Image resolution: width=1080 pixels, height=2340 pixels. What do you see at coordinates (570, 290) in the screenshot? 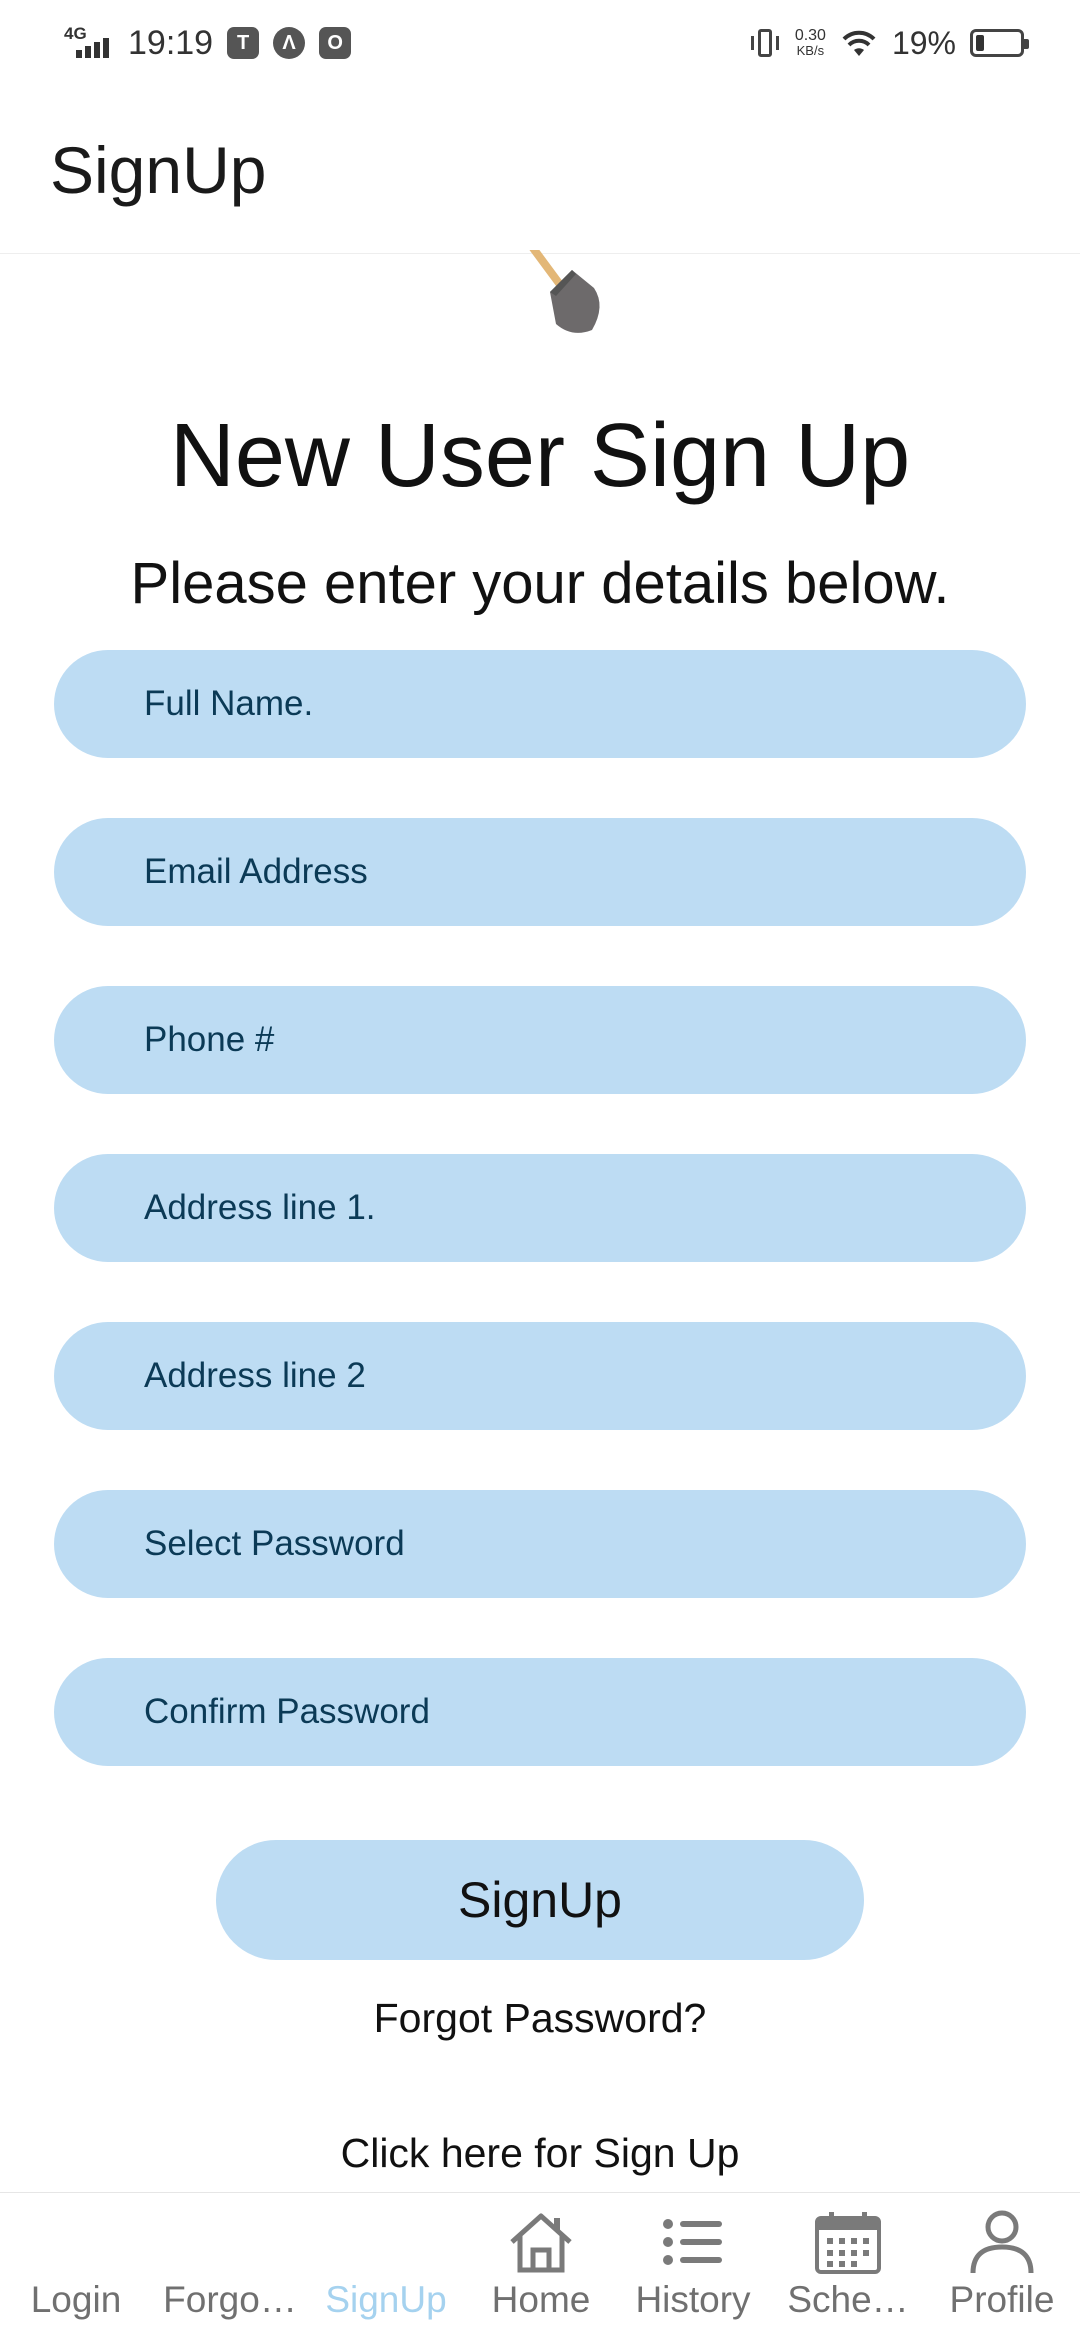
I see `shovel-icon` at bounding box center [570, 290].